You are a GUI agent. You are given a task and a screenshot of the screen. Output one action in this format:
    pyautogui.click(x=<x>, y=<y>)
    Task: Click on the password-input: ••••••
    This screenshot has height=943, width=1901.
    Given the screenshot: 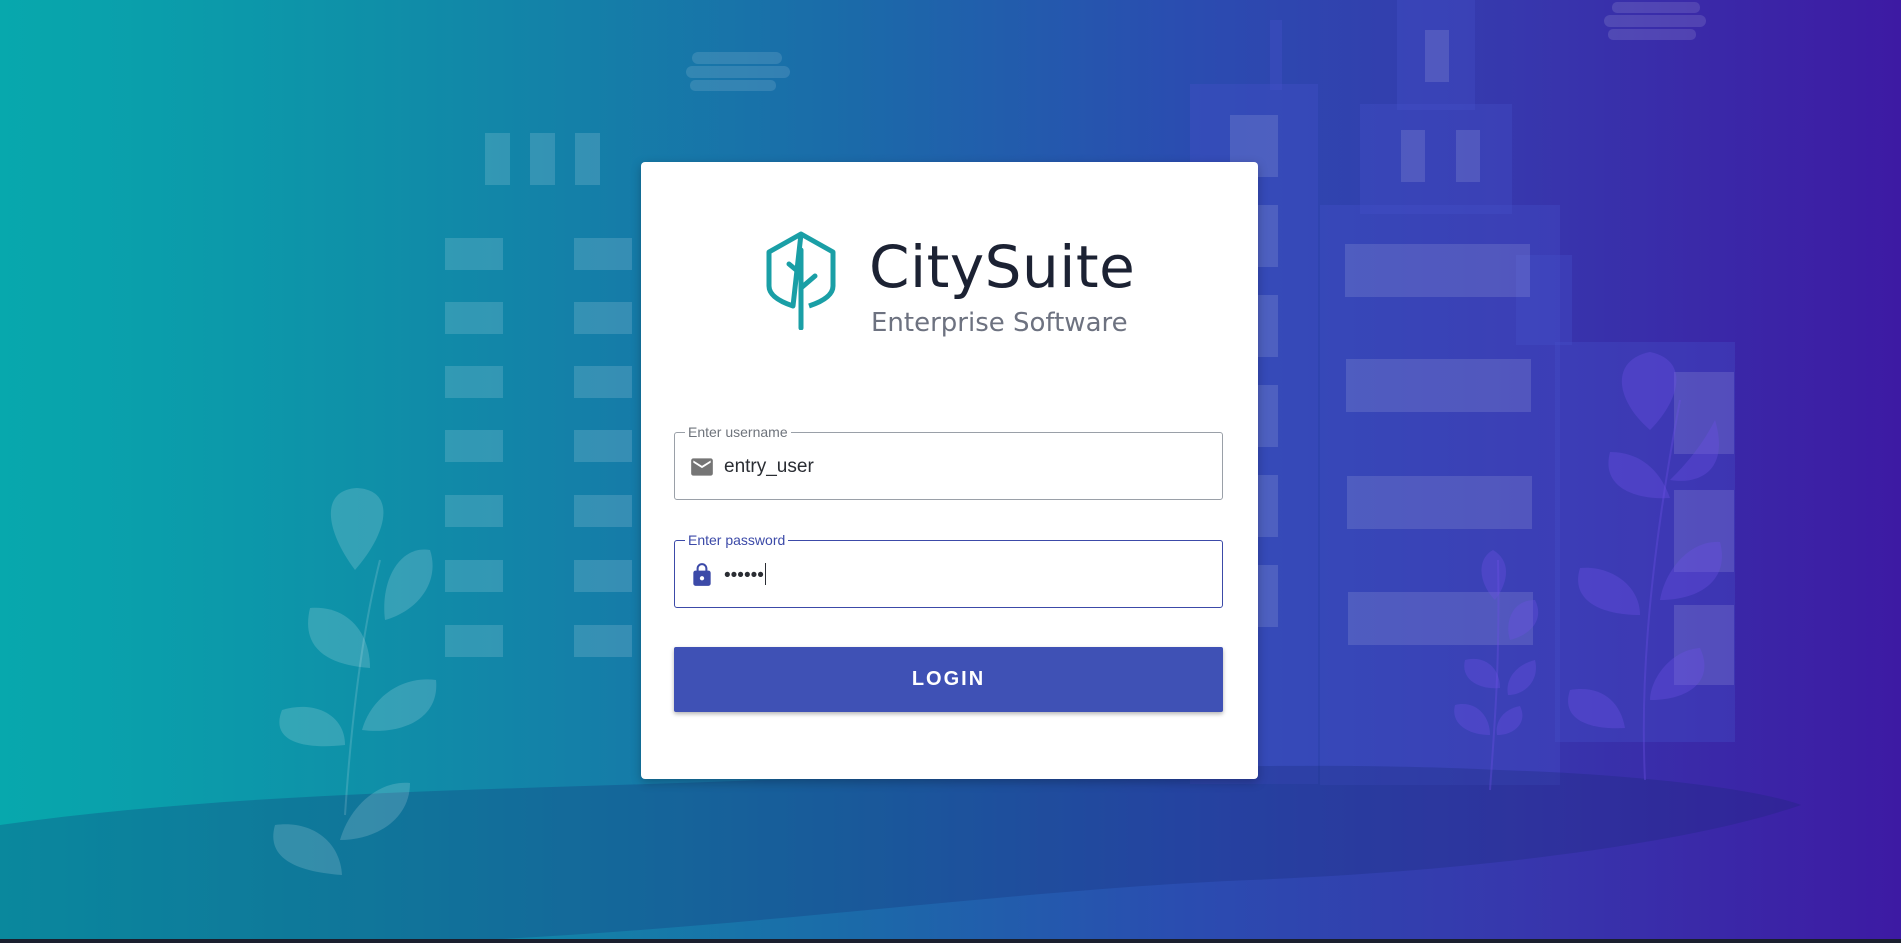 What is the action you would take?
    pyautogui.click(x=745, y=575)
    